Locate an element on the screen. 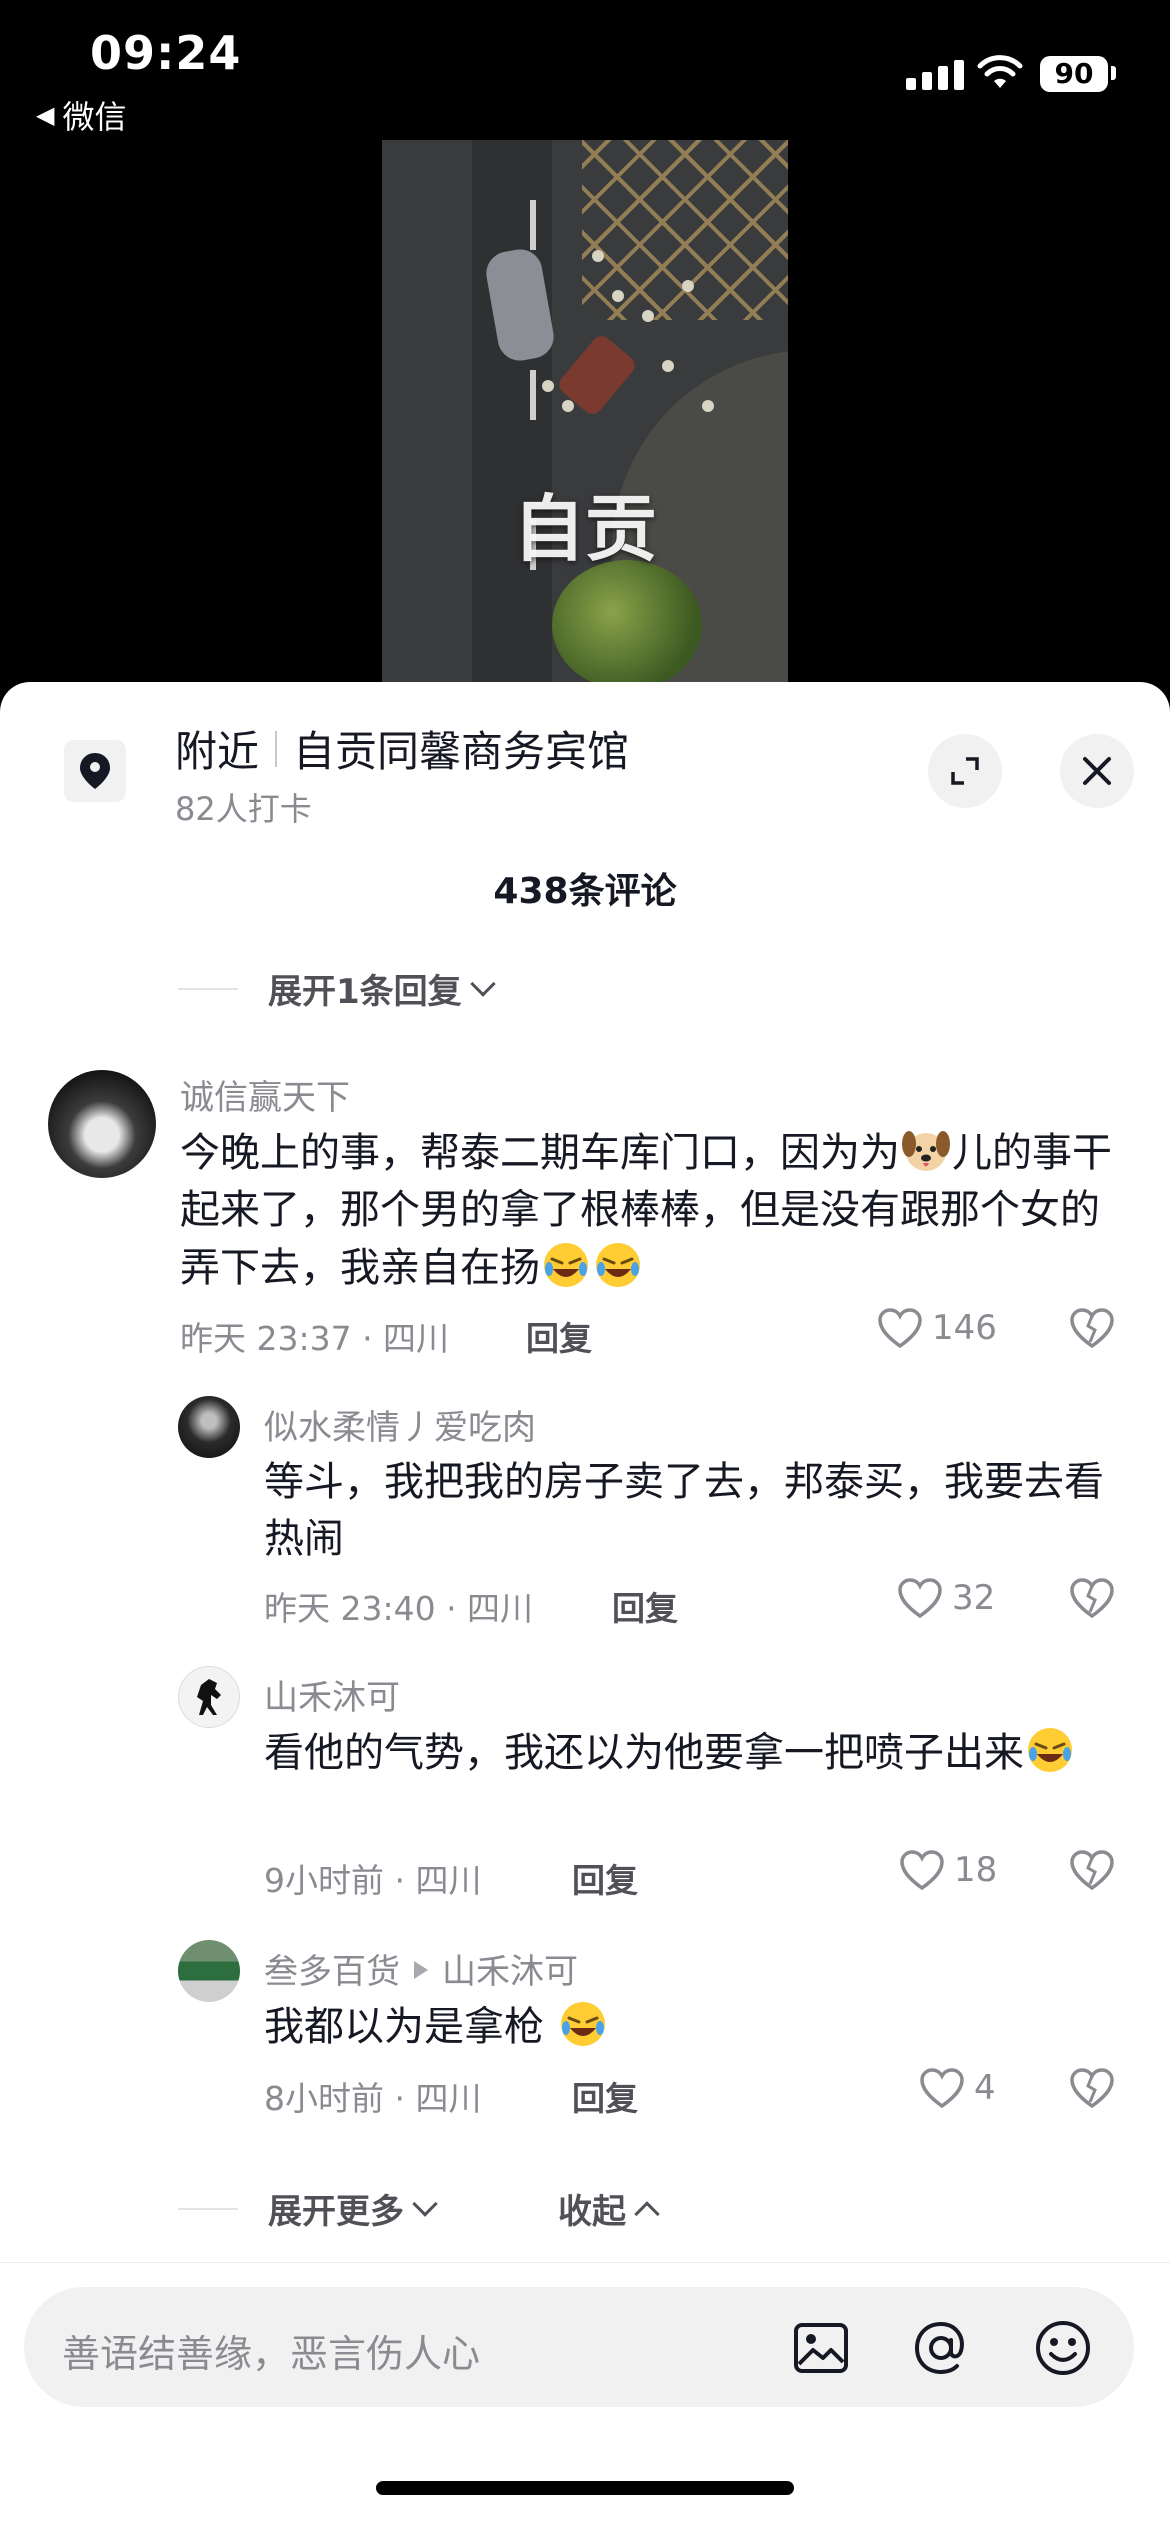 The width and height of the screenshot is (1170, 2532). collapse-label: 收起 is located at coordinates (592, 2212).